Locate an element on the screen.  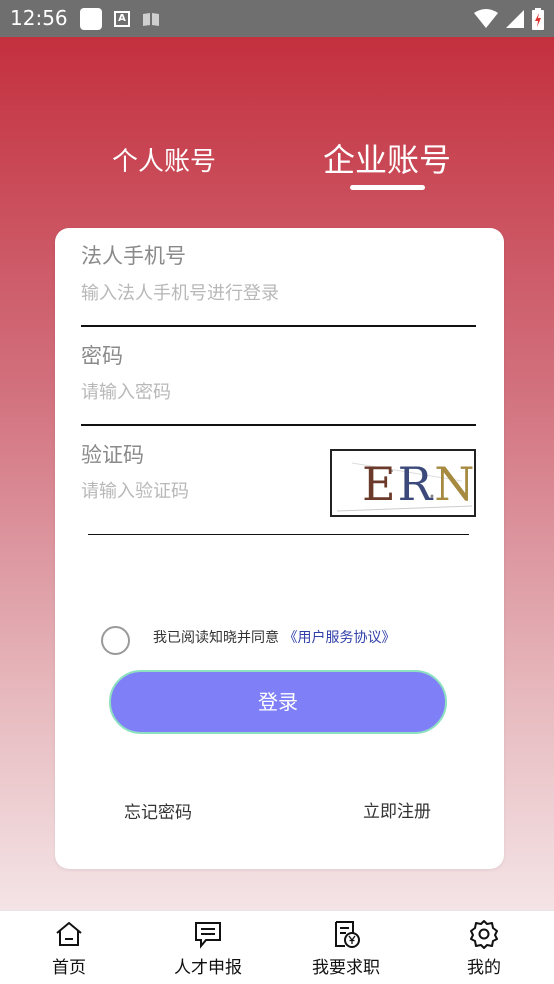
agreement-label: 我已阅读知晓并同意 is located at coordinates (216, 638).